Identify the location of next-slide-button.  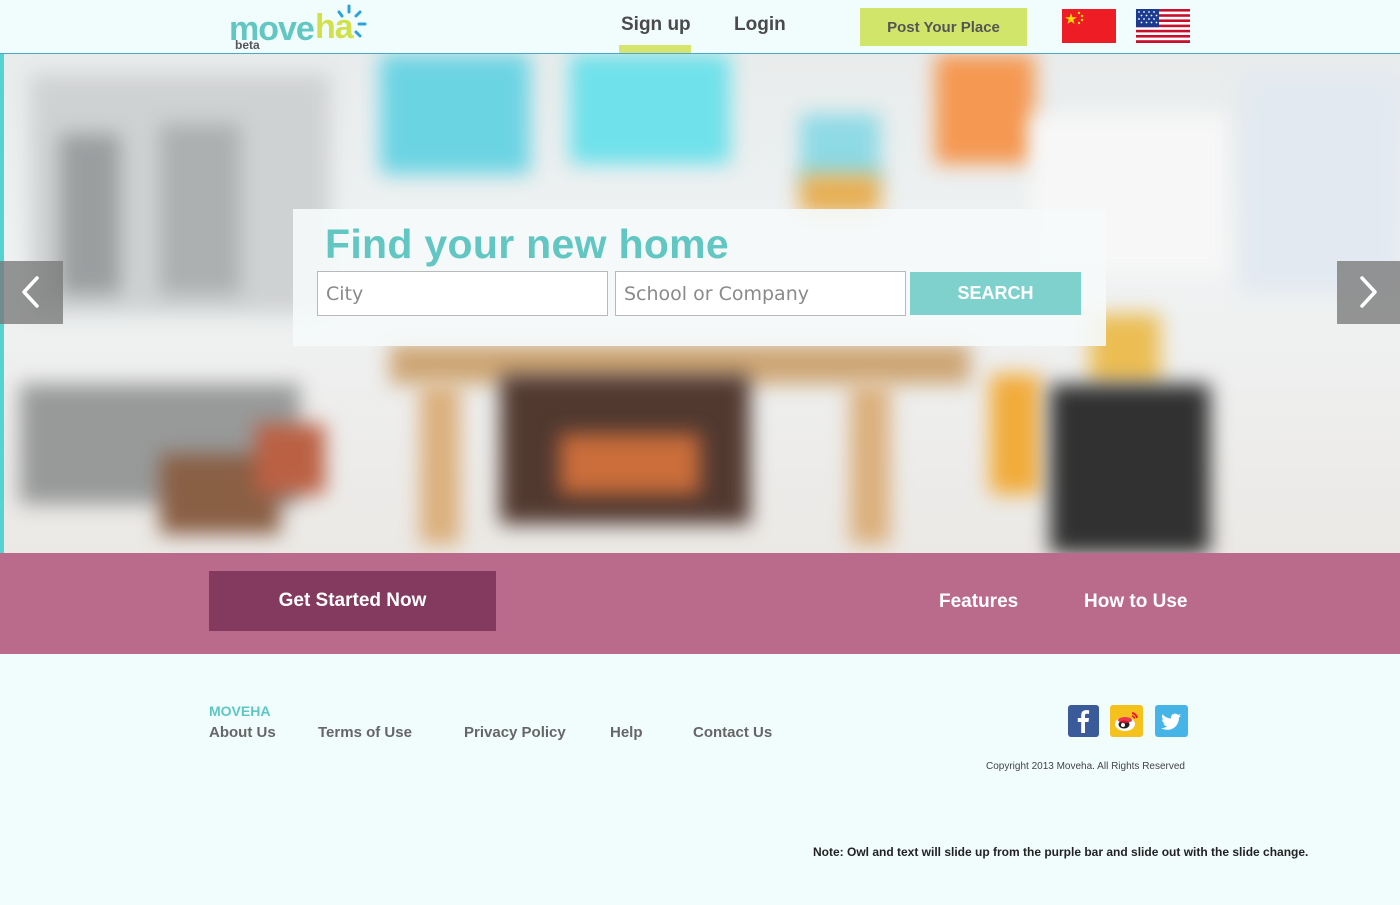
(1368, 292).